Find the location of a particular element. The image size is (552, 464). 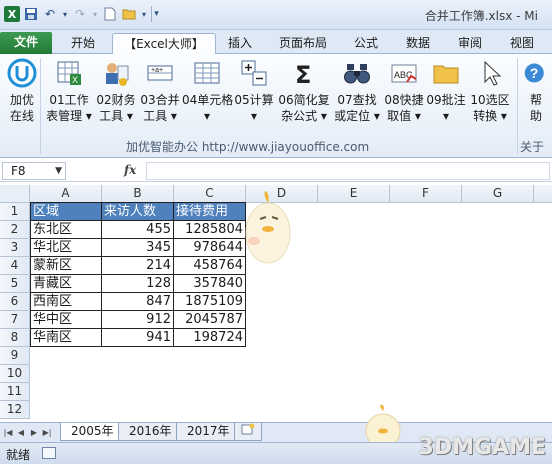

simplify-formula-label-1: 06简化复 is located at coordinates (304, 100).